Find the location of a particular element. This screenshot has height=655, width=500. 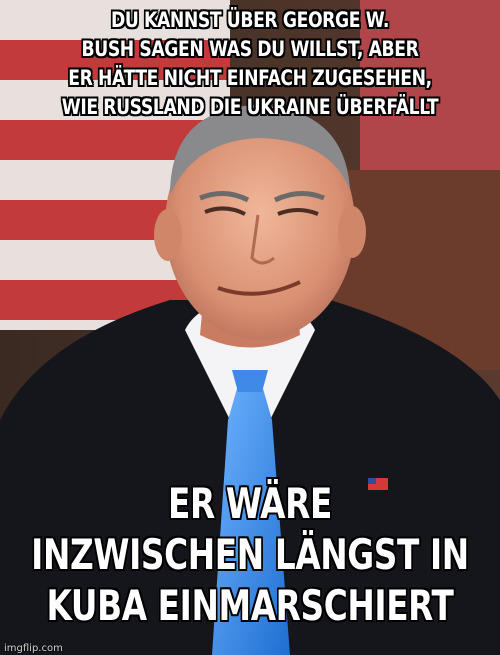

top-caption-line-4: WIE RUSSLAND DIE UKRAINE ÜBERFÄLLT is located at coordinates (250, 107).